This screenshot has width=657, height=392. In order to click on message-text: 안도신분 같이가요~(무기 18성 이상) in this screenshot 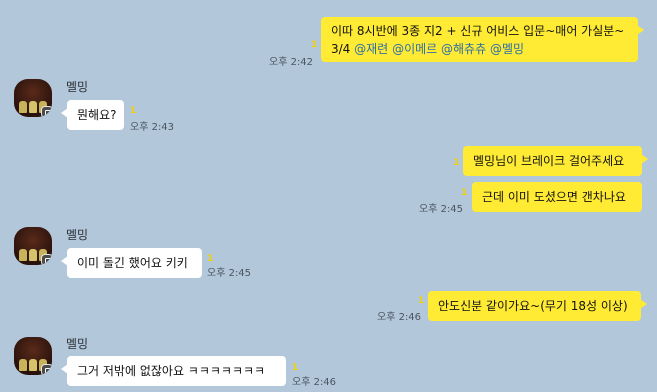, I will do `click(533, 306)`.